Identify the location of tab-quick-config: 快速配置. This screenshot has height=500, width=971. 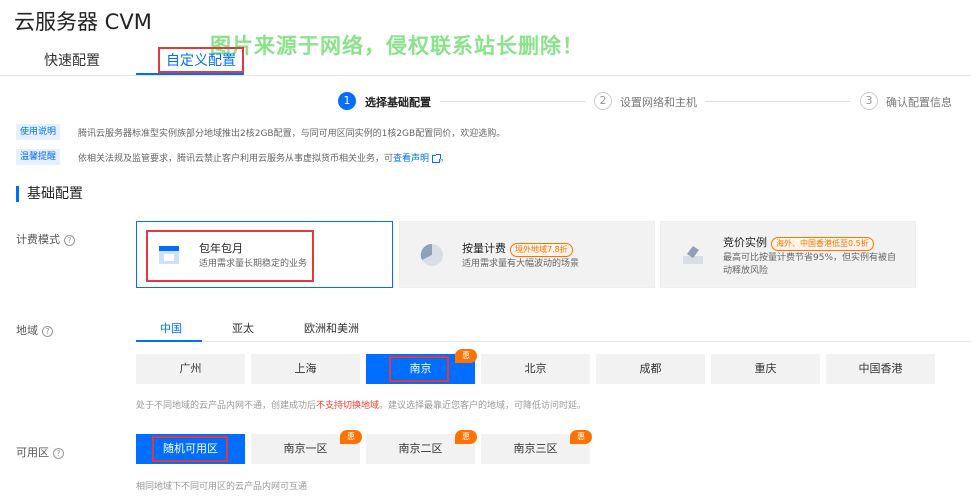
(72, 60).